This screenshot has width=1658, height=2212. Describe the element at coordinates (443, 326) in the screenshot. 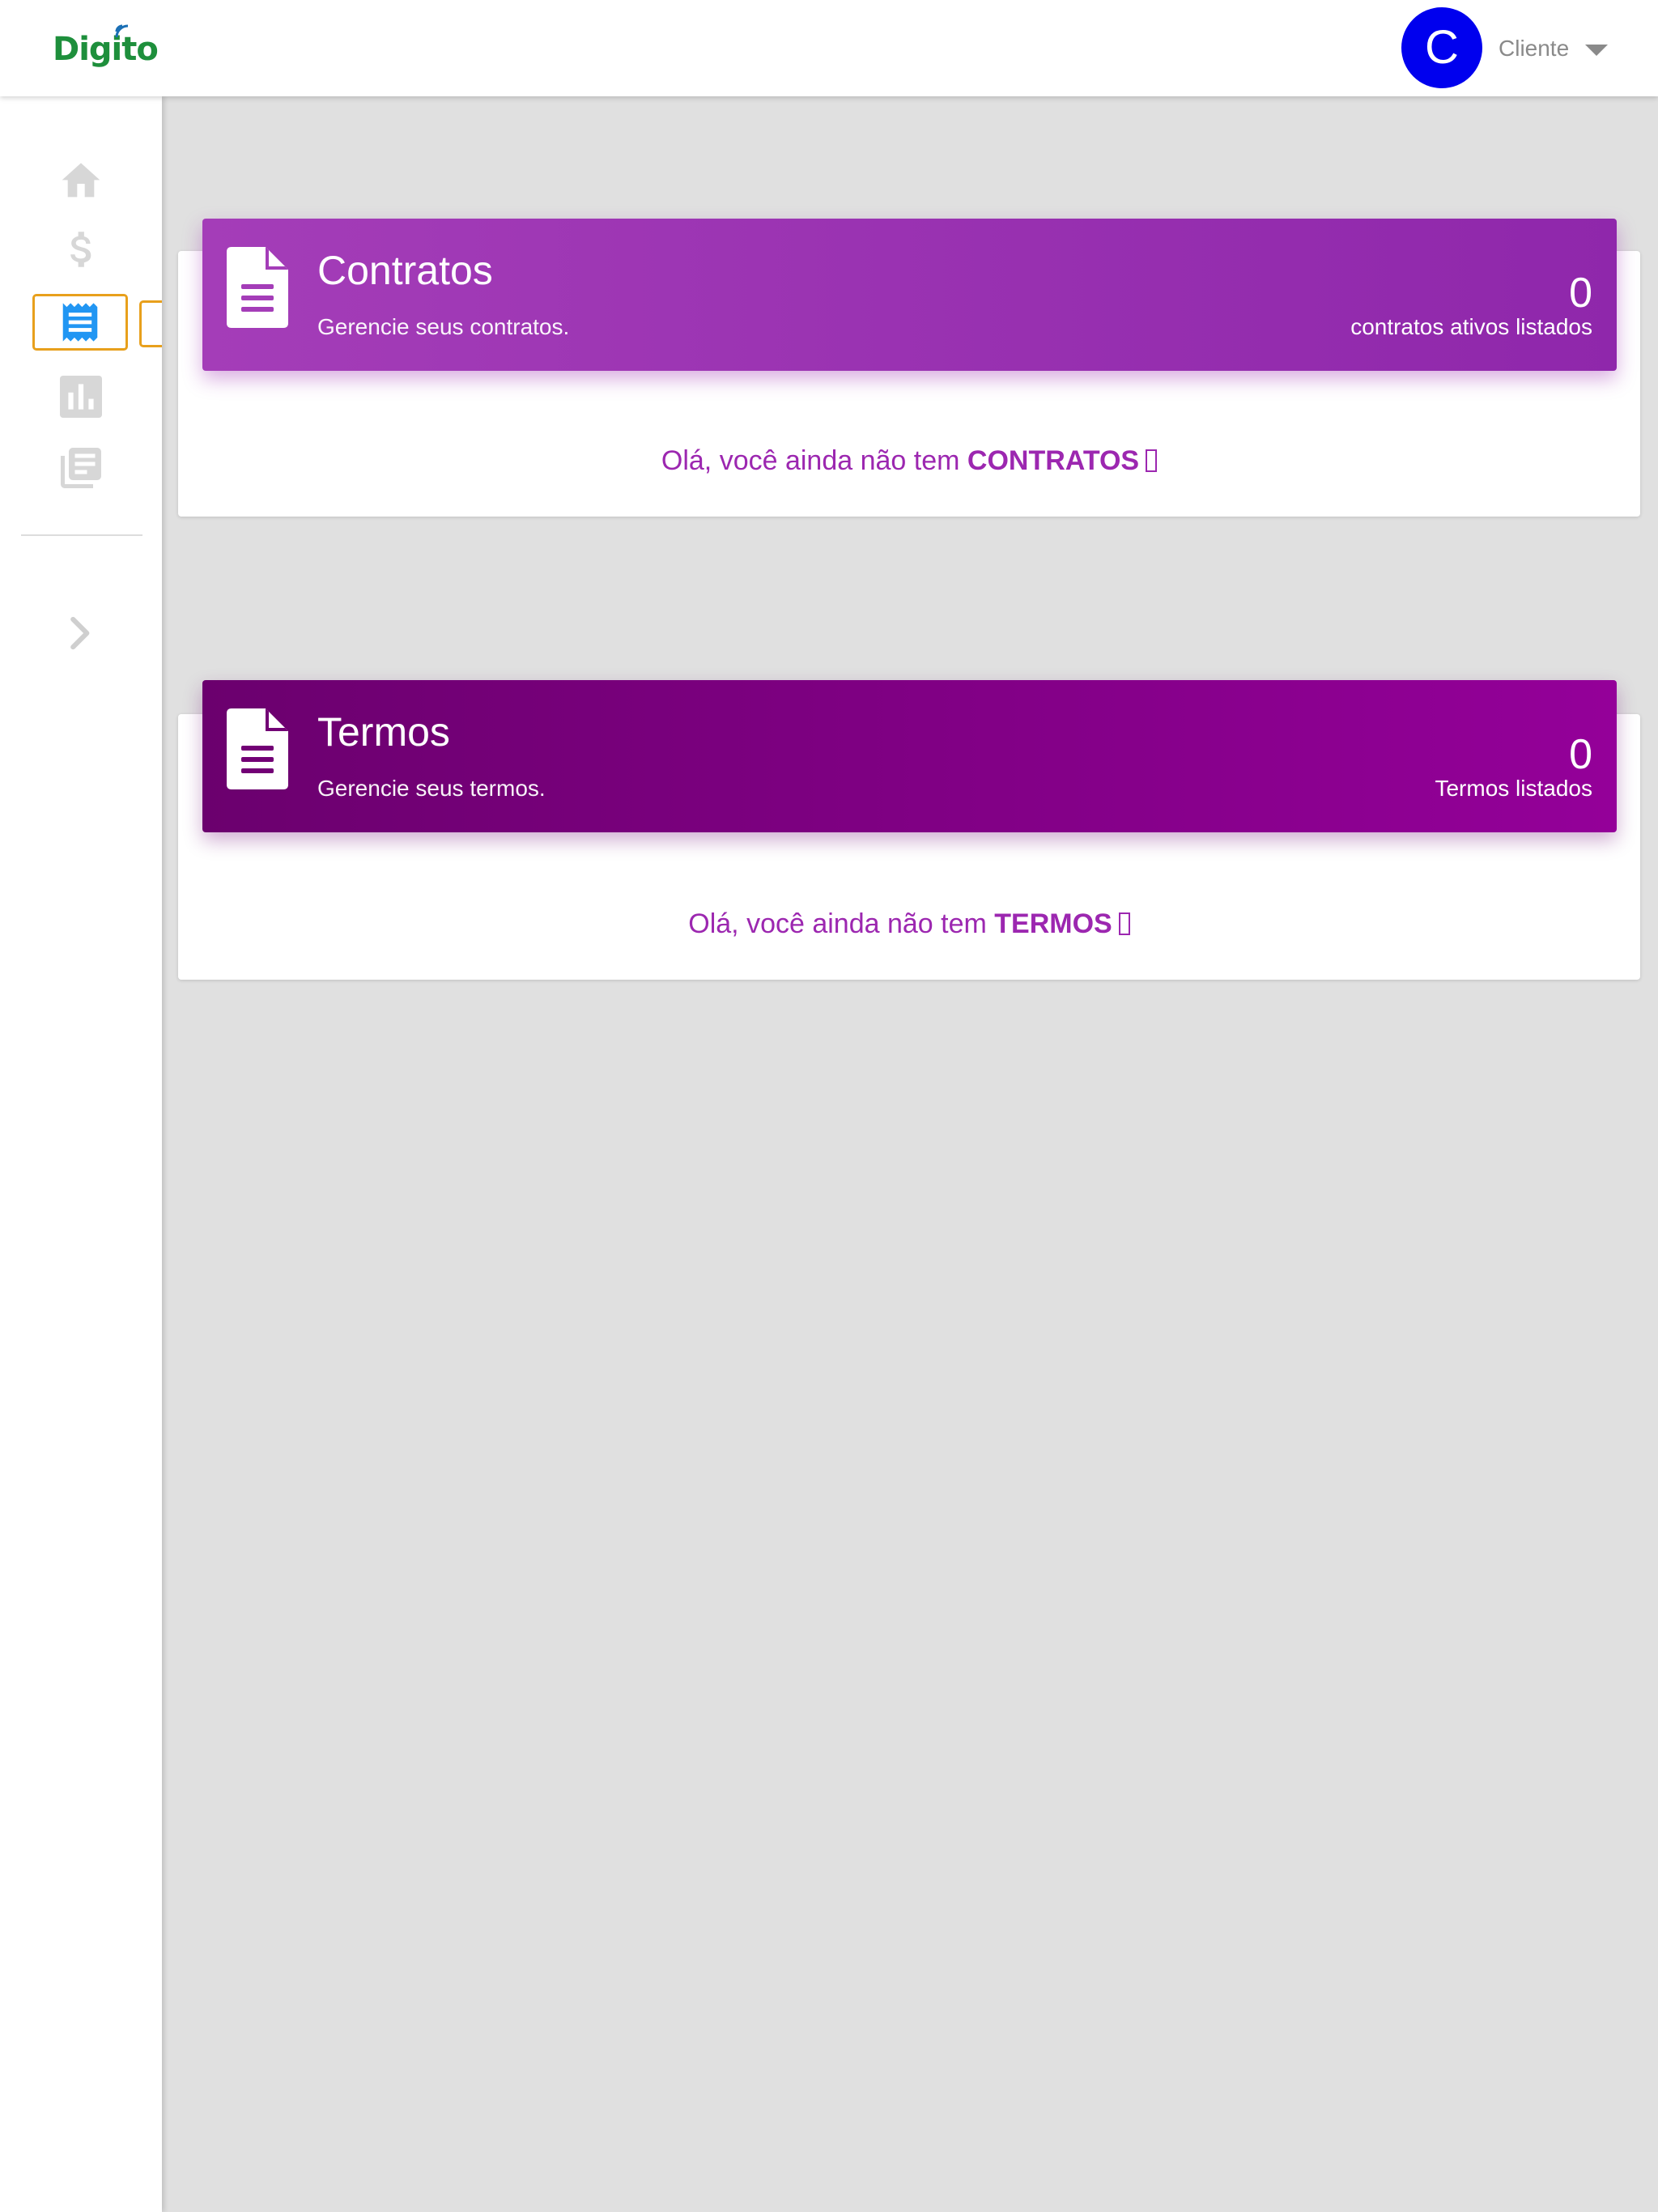

I see `contracts-subtitle: Gerencie seus contratos.` at that location.